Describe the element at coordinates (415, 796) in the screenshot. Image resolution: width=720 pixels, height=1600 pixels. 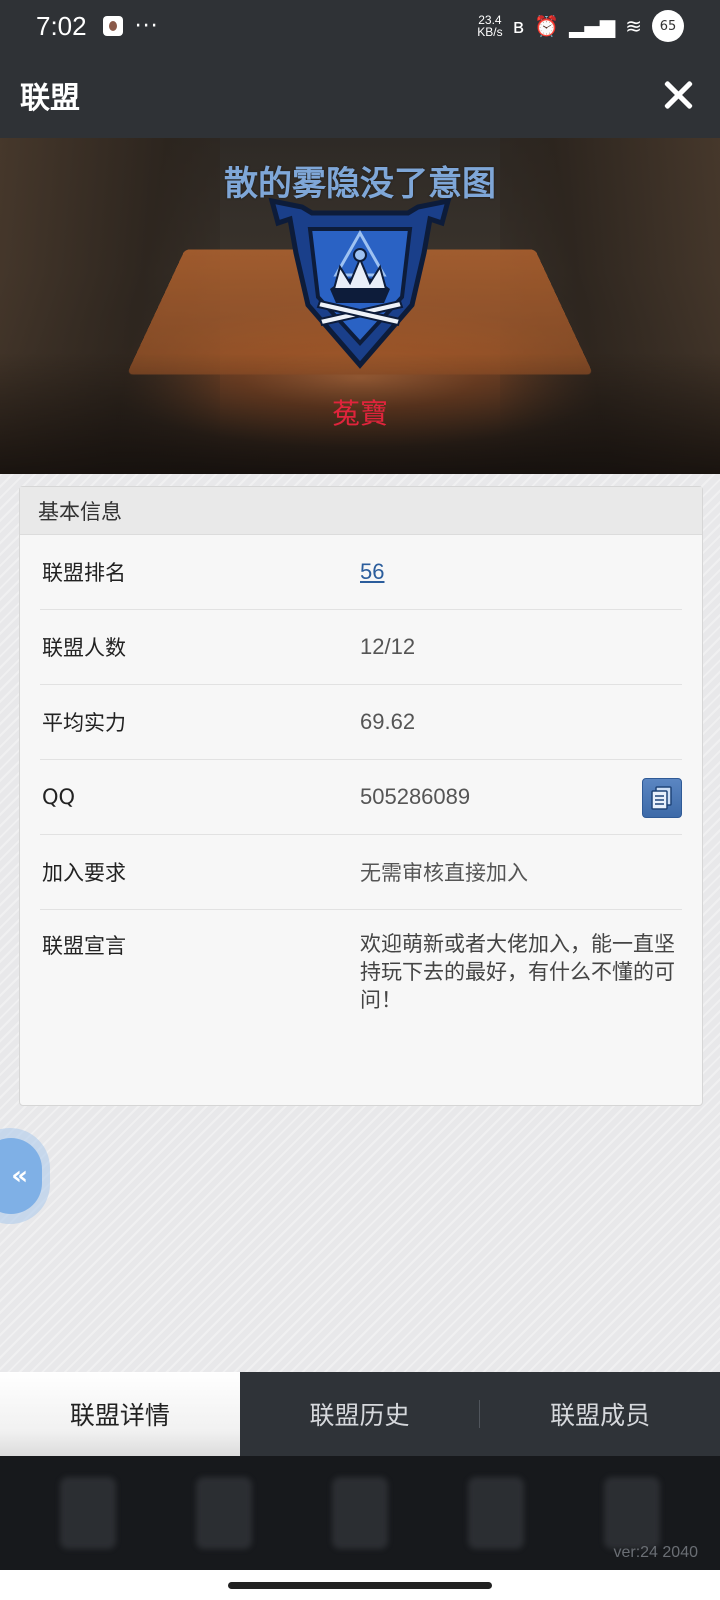
I see `info-value: 505286089` at that location.